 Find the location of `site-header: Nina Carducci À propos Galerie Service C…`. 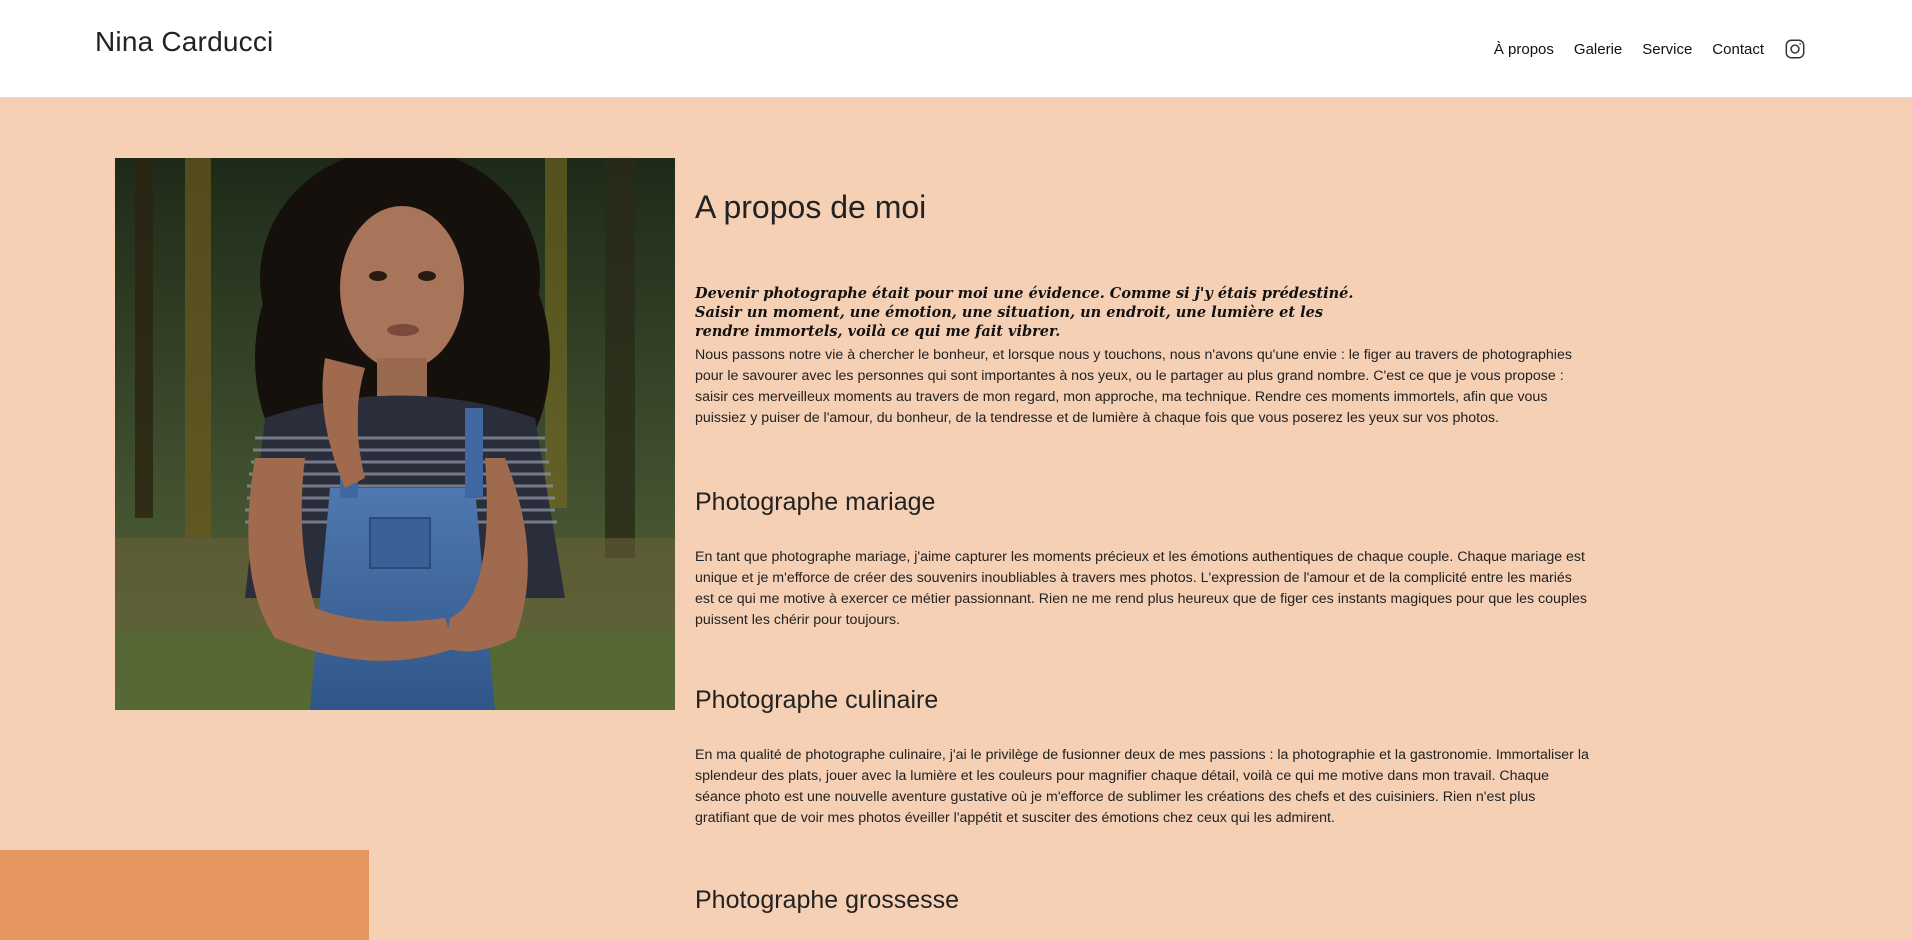

site-header: Nina Carducci À propos Galerie Service C… is located at coordinates (956, 48).